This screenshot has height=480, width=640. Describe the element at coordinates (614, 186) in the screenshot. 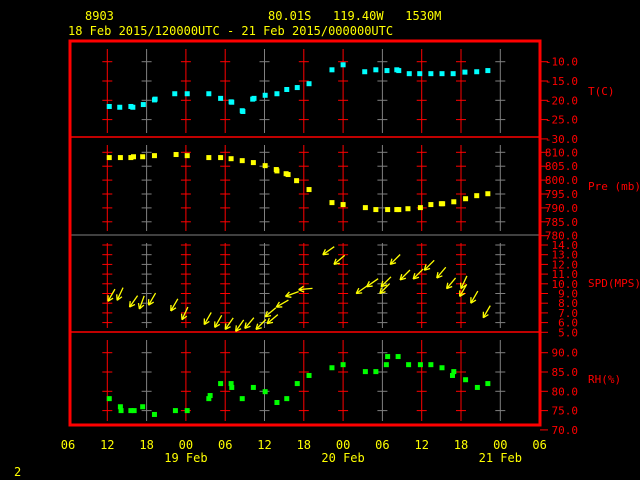

I see `axis-title: Pre (mb)` at that location.